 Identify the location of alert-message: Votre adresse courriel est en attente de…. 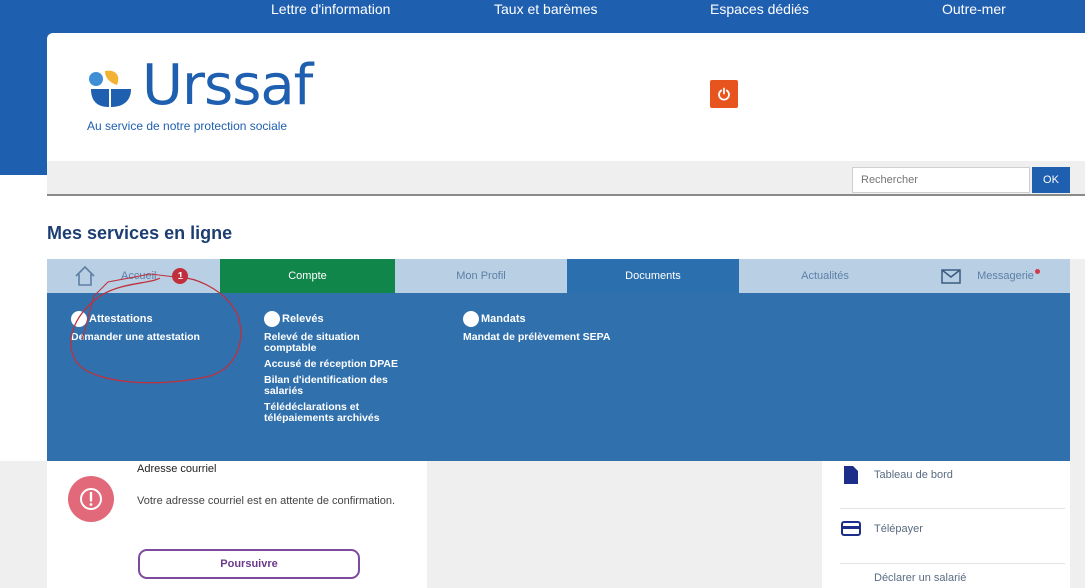
(266, 501).